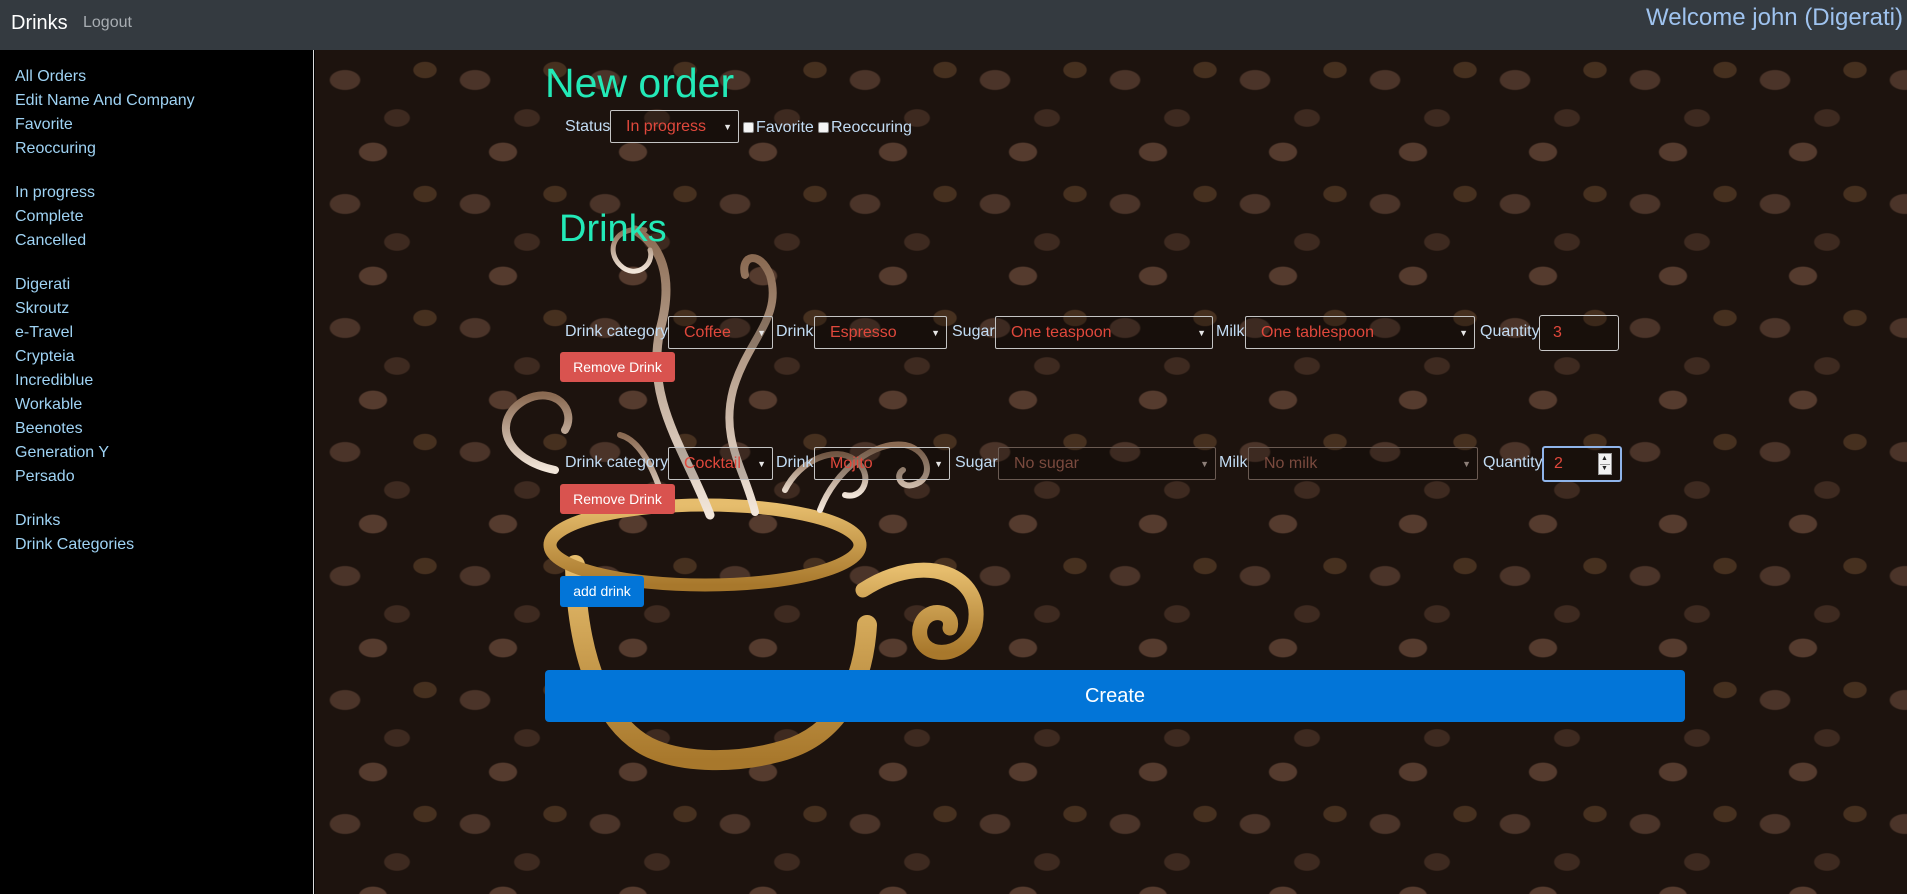 The image size is (1907, 894). Describe the element at coordinates (1061, 332) in the screenshot. I see `select-value: One teaspoon` at that location.